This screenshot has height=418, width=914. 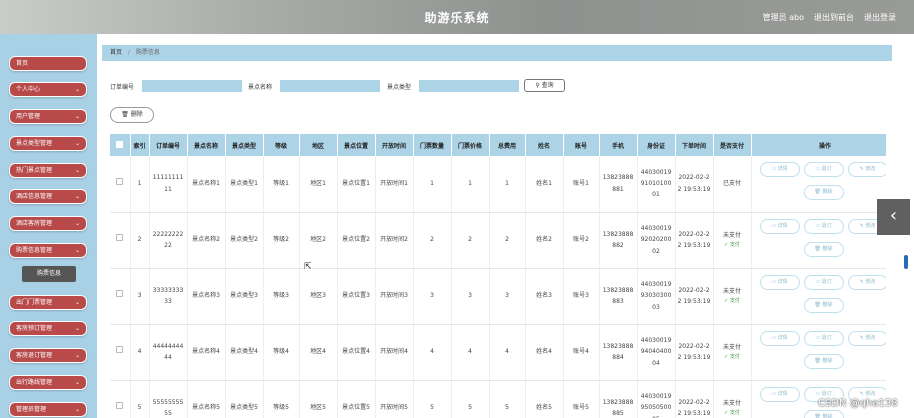 I want to click on cell-phone: 13823888881, so click(x=618, y=184).